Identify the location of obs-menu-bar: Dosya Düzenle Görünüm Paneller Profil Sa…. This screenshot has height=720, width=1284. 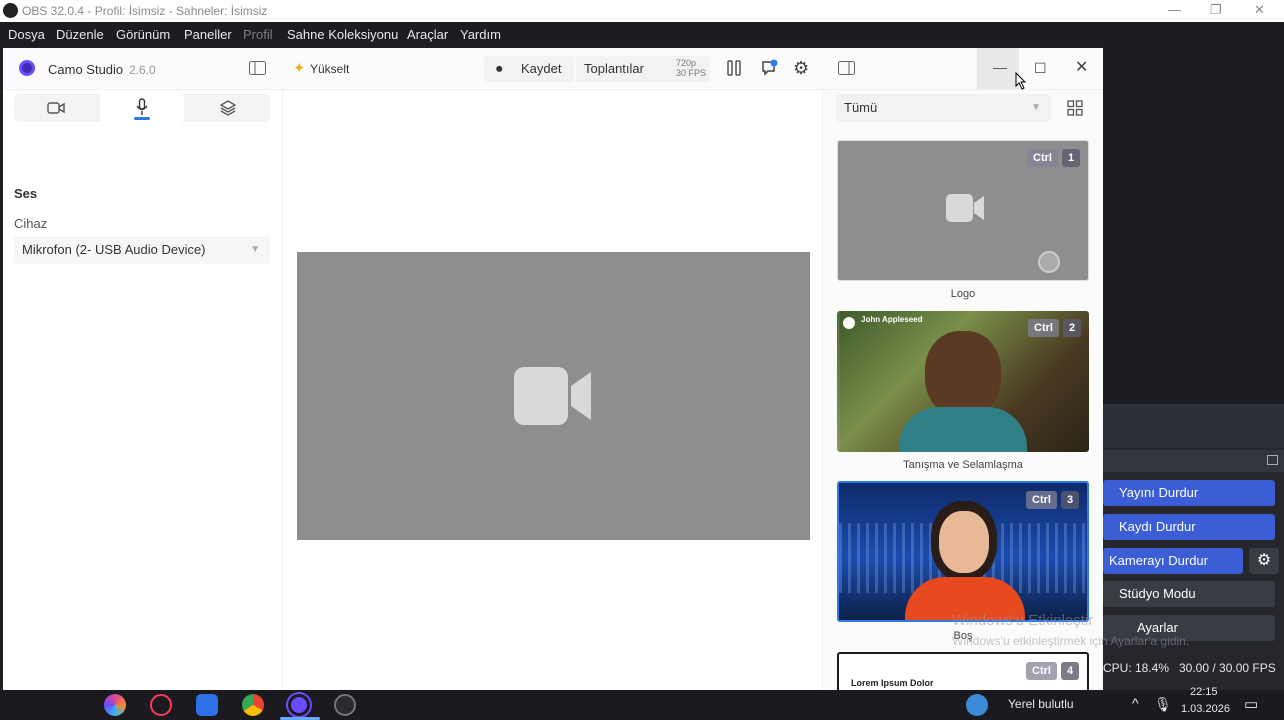
(642, 34).